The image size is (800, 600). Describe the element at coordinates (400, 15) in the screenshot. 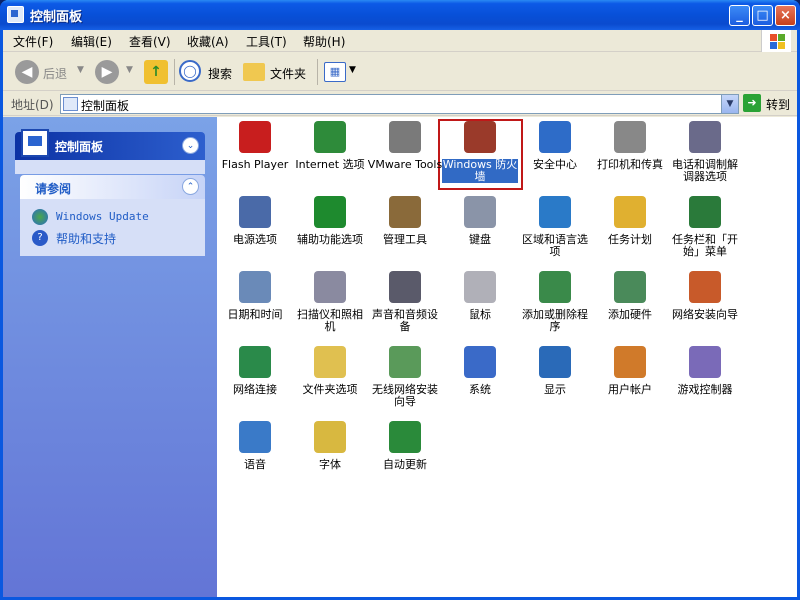

I see `title-bar: 控制面板 _ □ ×` at that location.